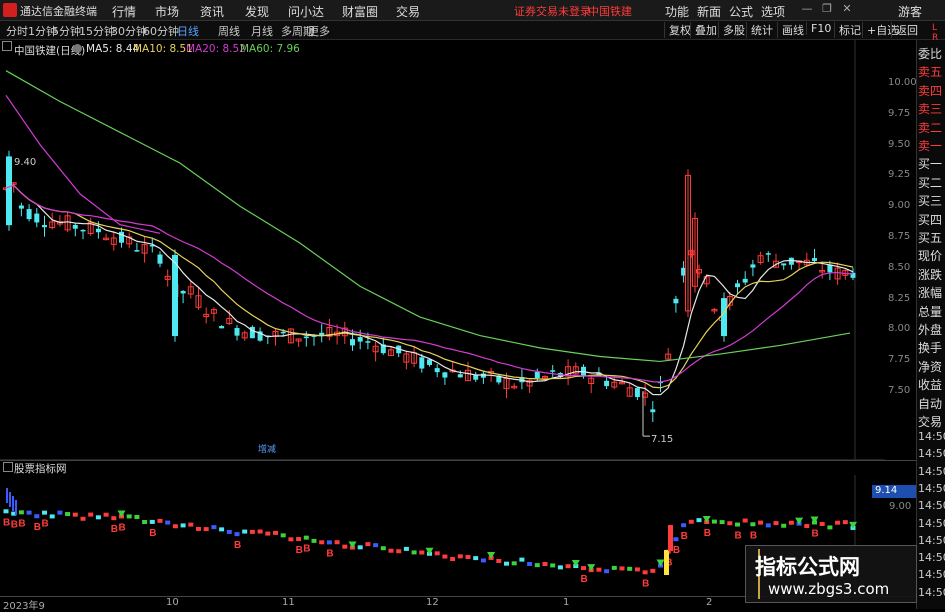 This screenshot has width=945, height=612. Describe the element at coordinates (731, 30) in the screenshot. I see `toolbar-button-2: 多股` at that location.